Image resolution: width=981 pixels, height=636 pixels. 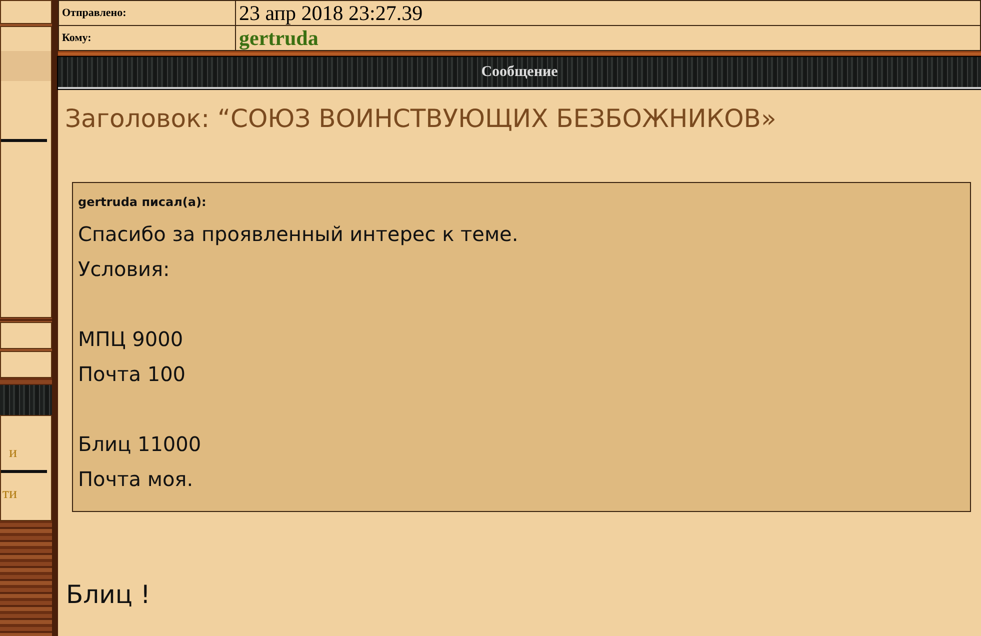 I want to click on sidebar-panel, so click(x=26, y=12).